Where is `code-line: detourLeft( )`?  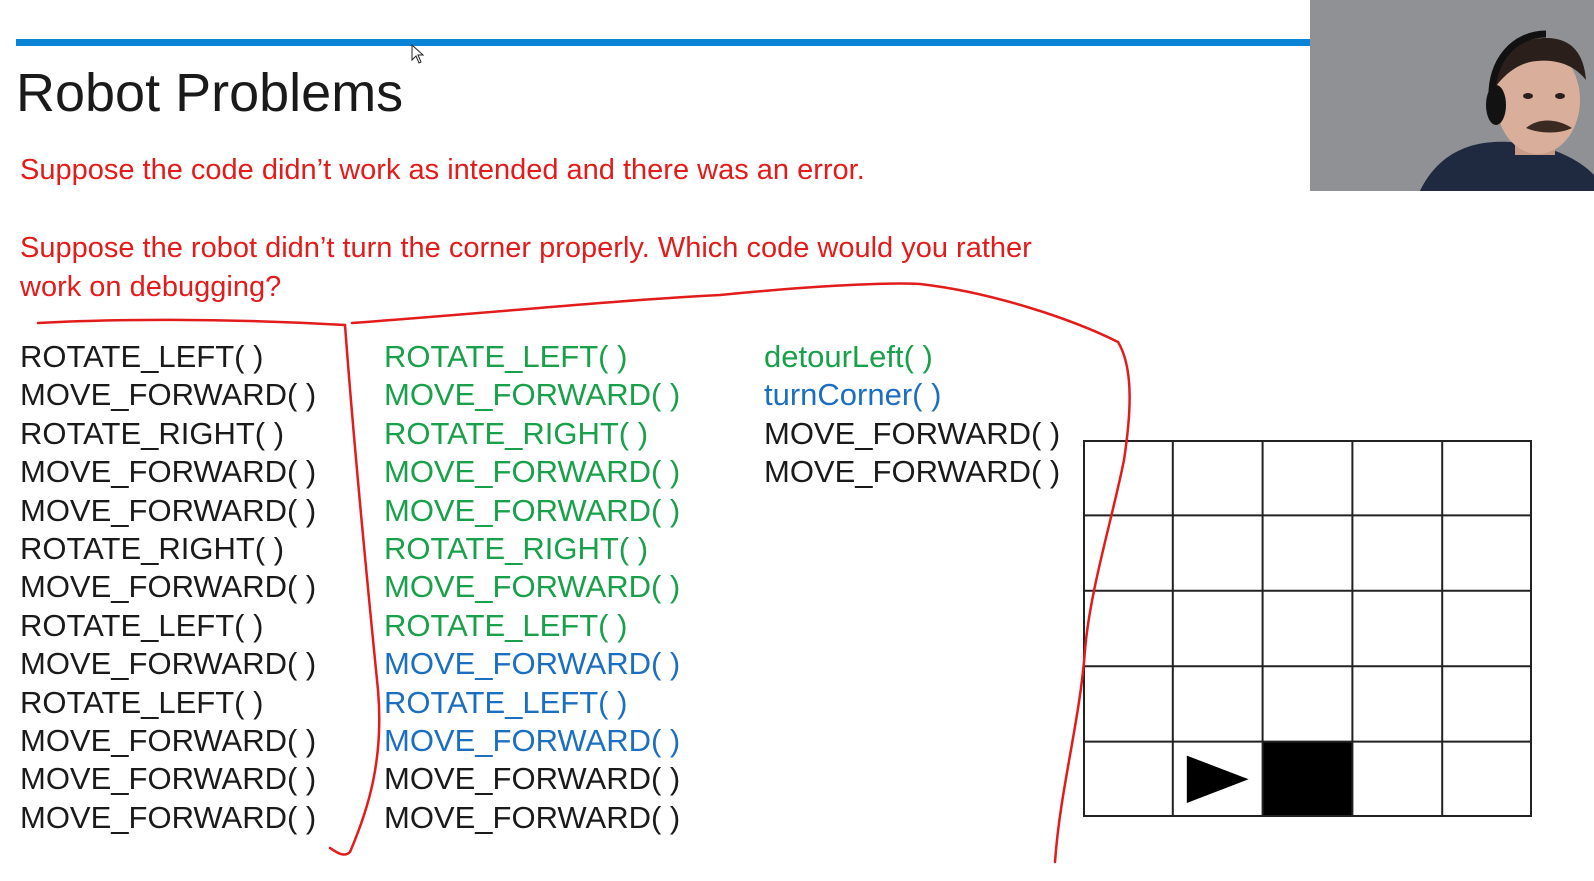
code-line: detourLeft( ) is located at coordinates (848, 356).